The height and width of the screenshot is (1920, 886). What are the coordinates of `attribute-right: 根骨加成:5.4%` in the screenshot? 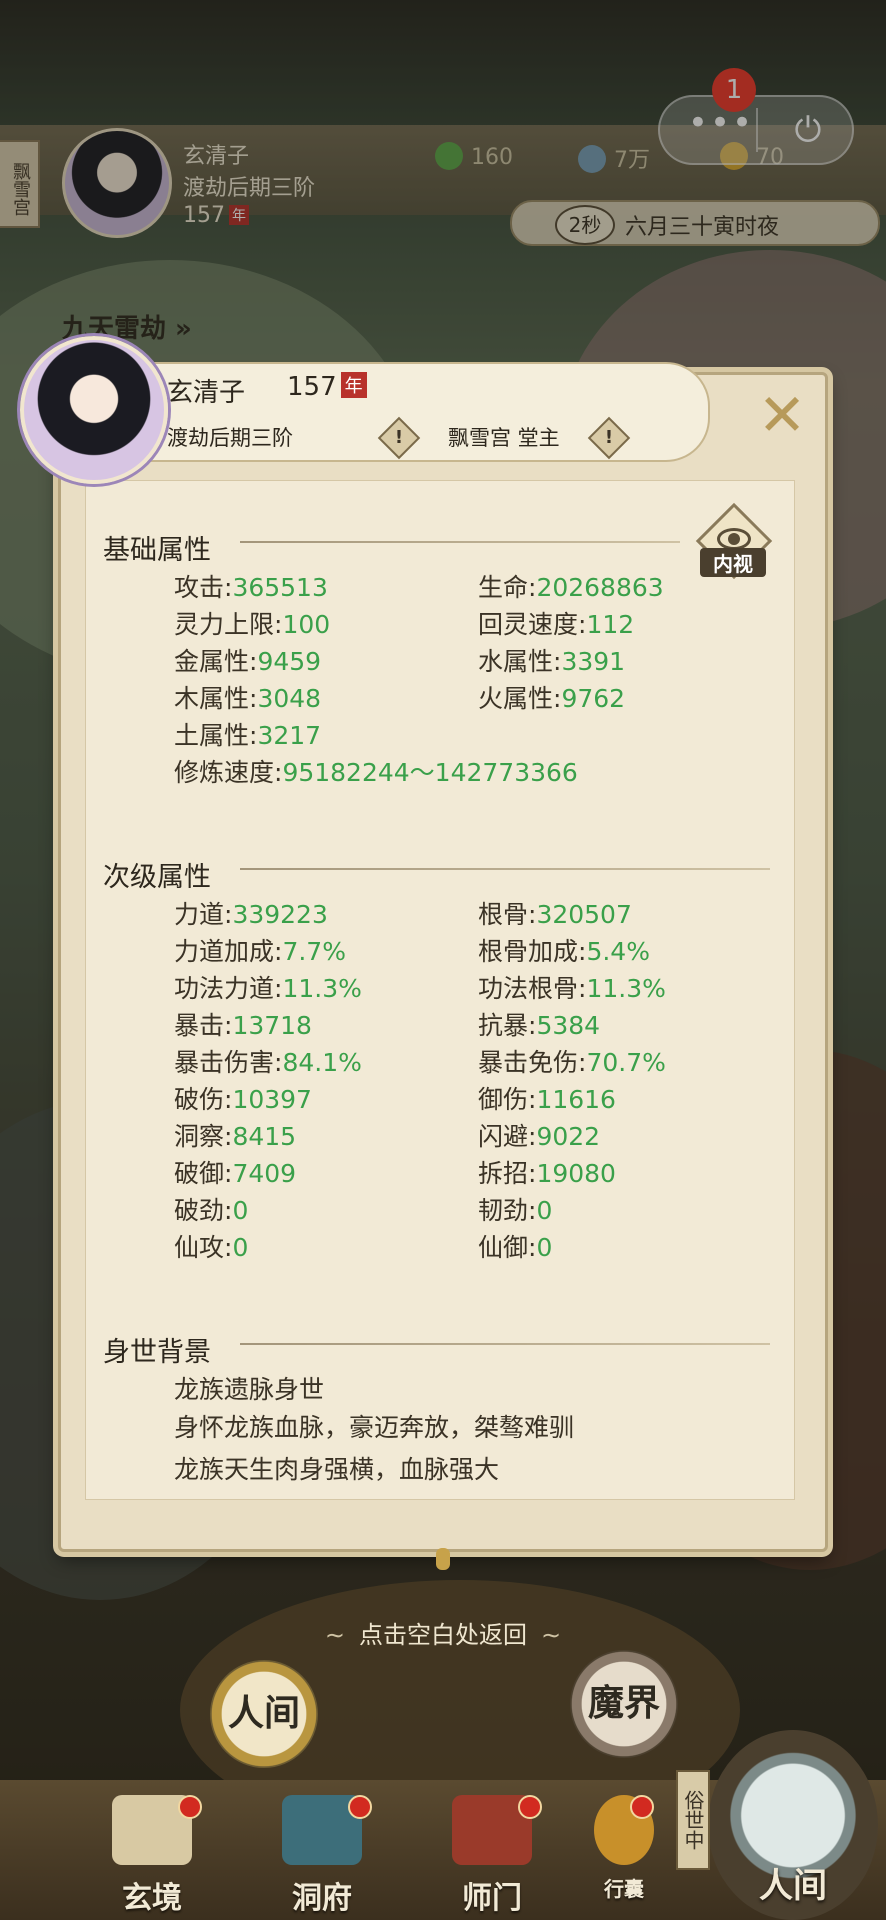 It's located at (564, 950).